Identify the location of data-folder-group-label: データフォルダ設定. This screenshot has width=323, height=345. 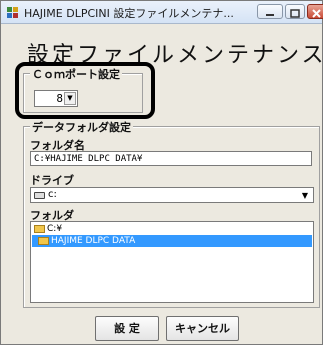
(81, 127).